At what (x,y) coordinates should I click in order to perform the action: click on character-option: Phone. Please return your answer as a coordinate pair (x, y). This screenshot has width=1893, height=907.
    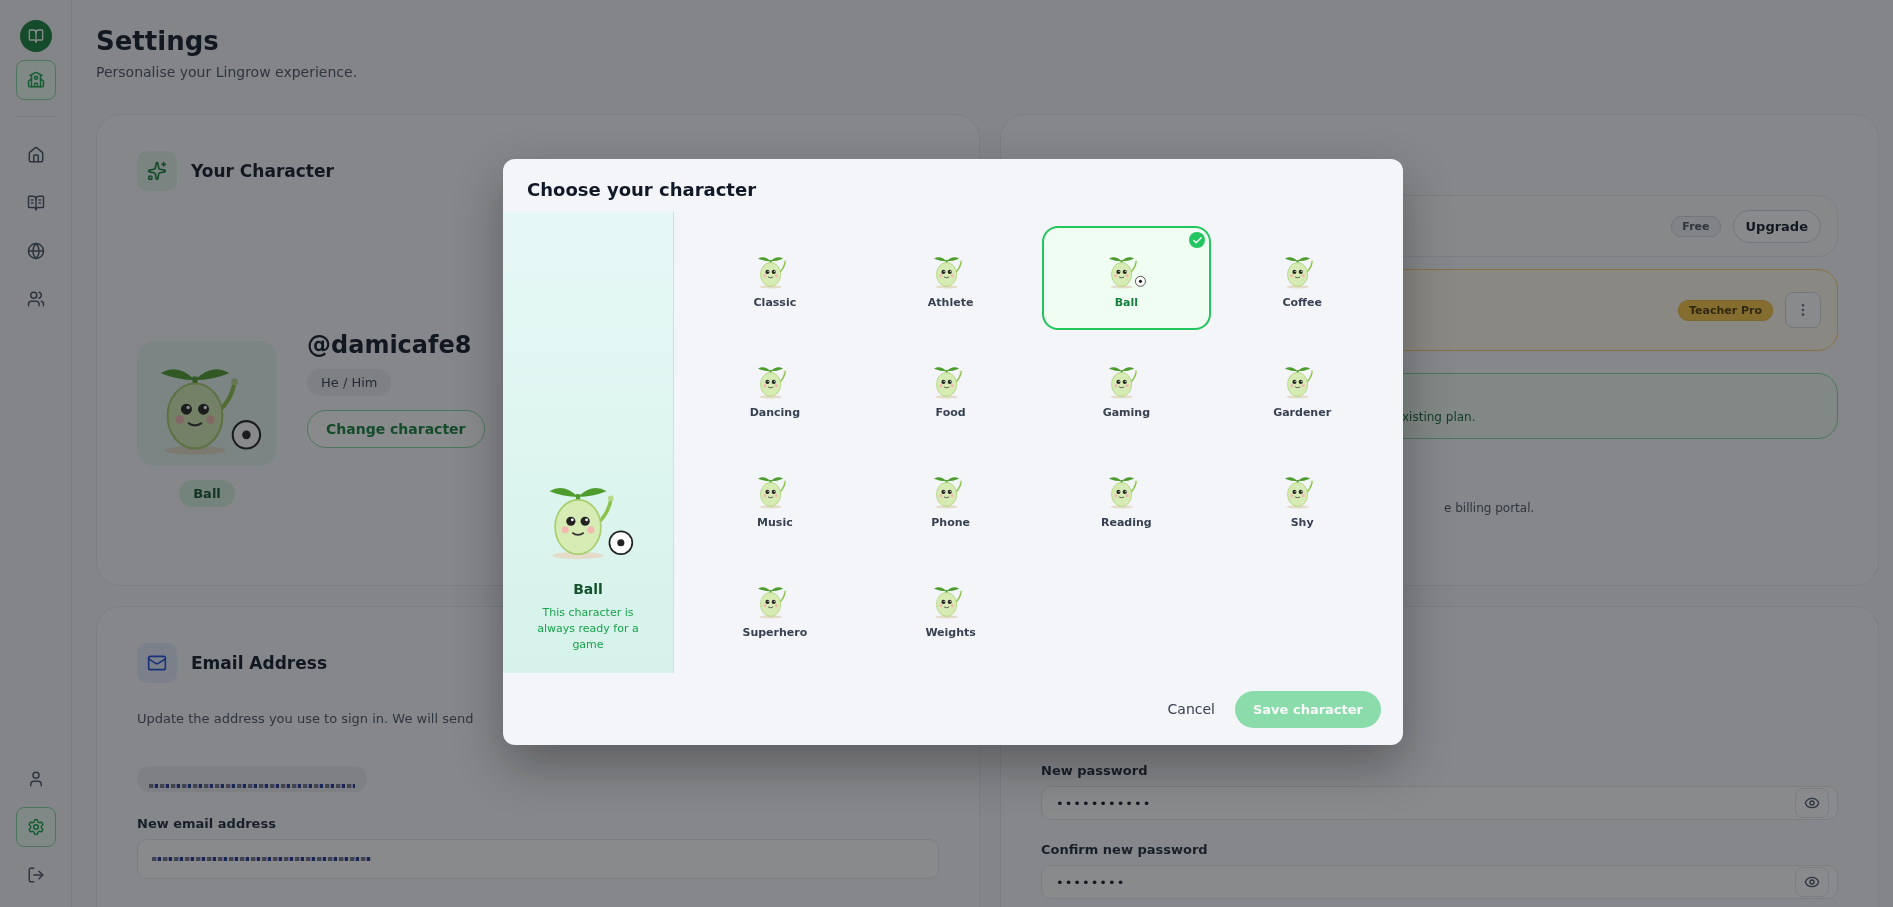
    Looking at the image, I should click on (950, 498).